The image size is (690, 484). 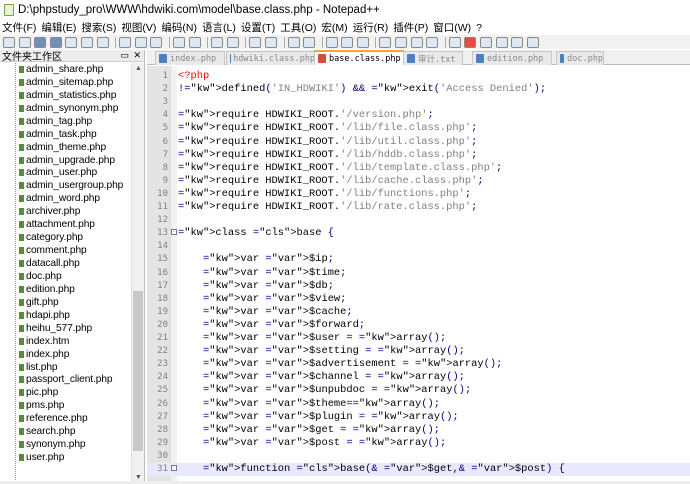 What do you see at coordinates (418, 259) in the screenshot?
I see `code-line: 15 ="kw">var ="var">$ip;` at bounding box center [418, 259].